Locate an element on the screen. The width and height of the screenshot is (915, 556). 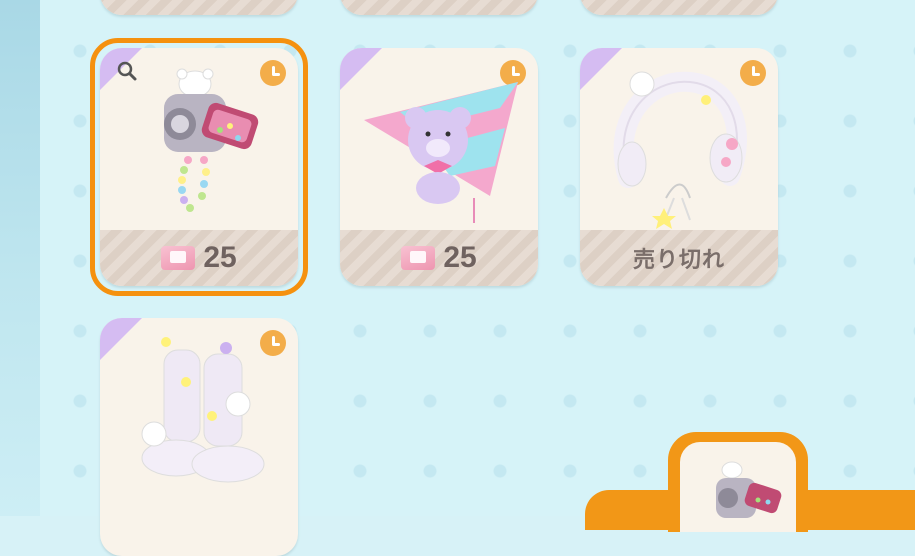
bear-kite-illustration is located at coordinates (441, 152).